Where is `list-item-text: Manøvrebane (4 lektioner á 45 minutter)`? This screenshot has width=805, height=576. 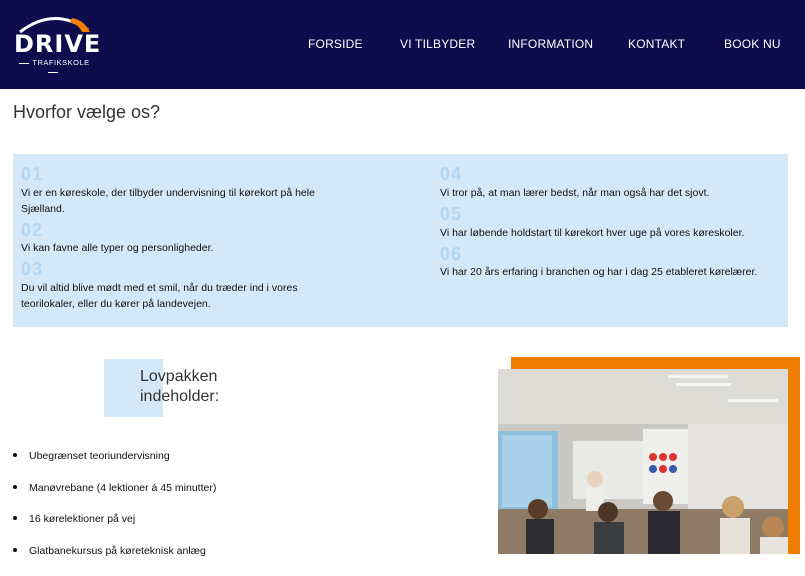
list-item-text: Manøvrebane (4 lektioner á 45 minutter) is located at coordinates (122, 488).